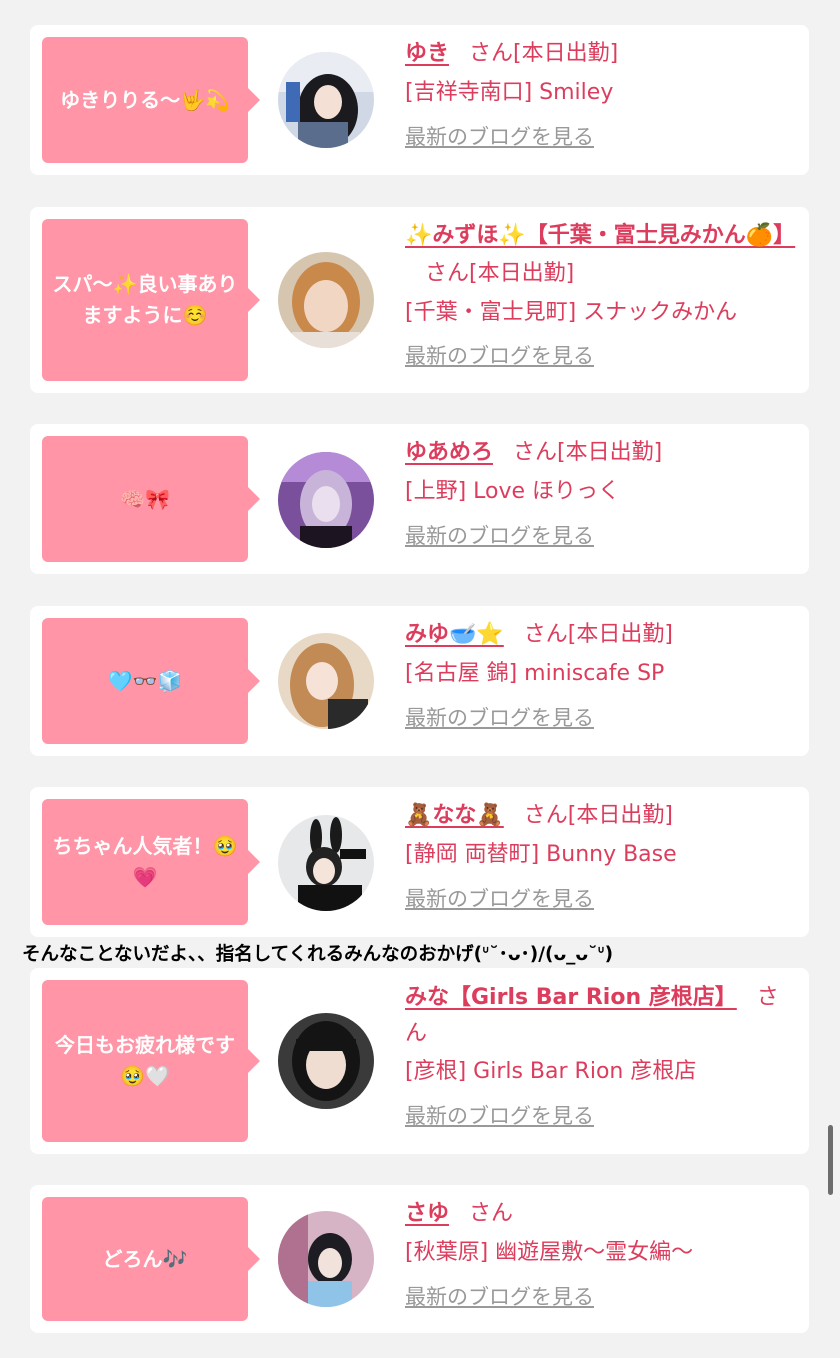  Describe the element at coordinates (427, 1213) in the screenshot. I see `girl-name-link: さゆ` at that location.